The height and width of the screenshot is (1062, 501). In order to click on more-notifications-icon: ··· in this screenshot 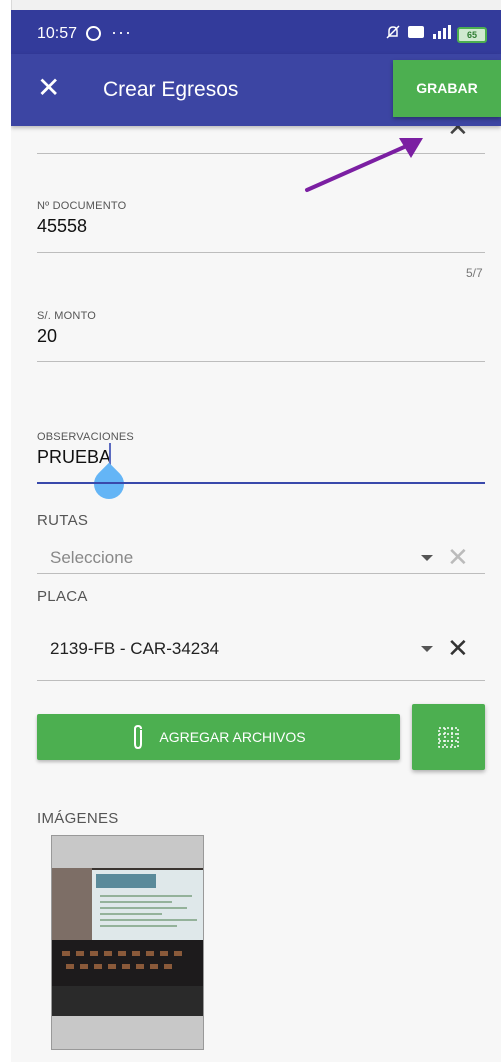, I will do `click(121, 32)`.